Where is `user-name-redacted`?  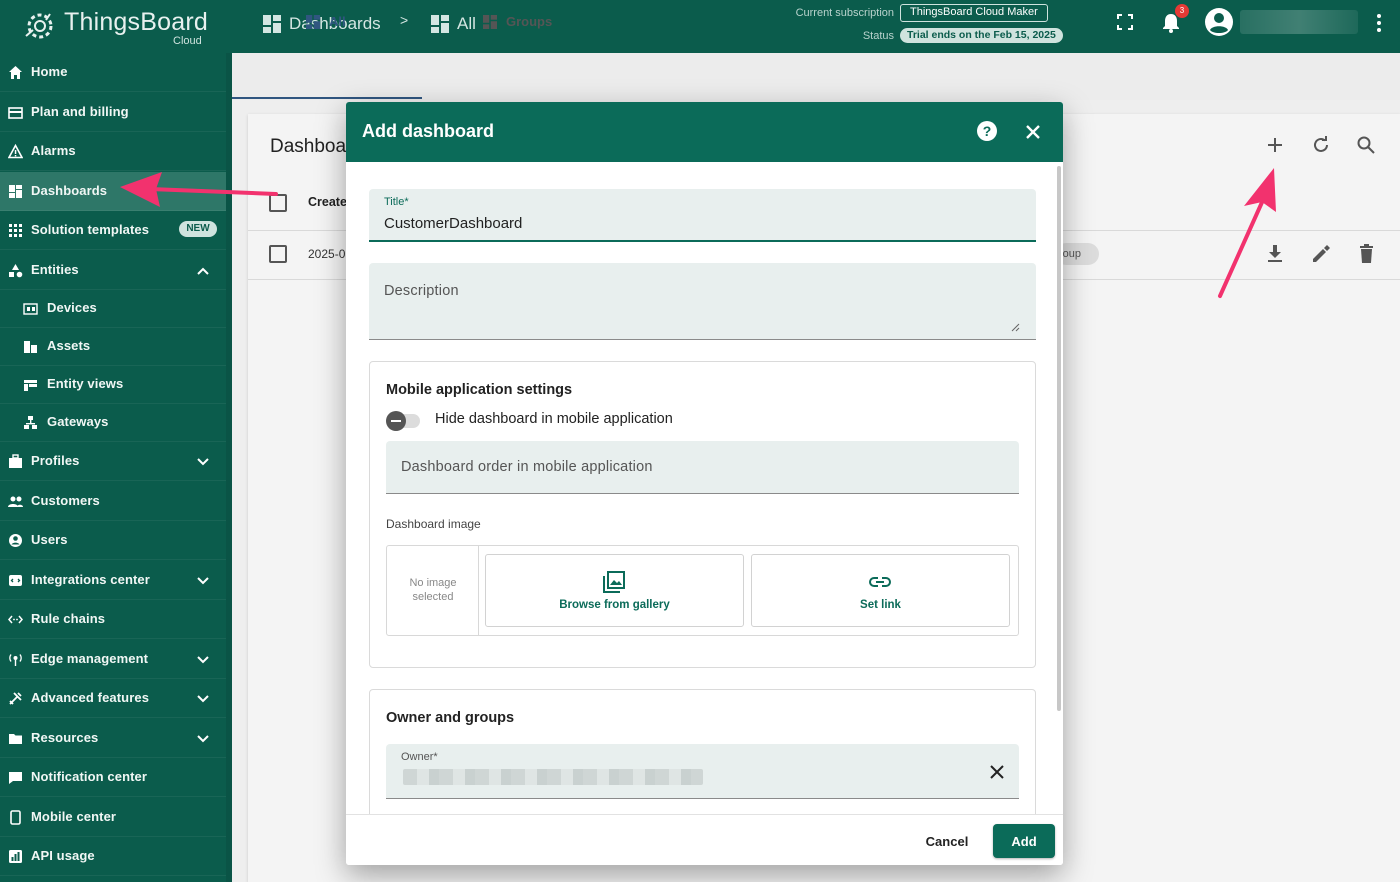 user-name-redacted is located at coordinates (1299, 22).